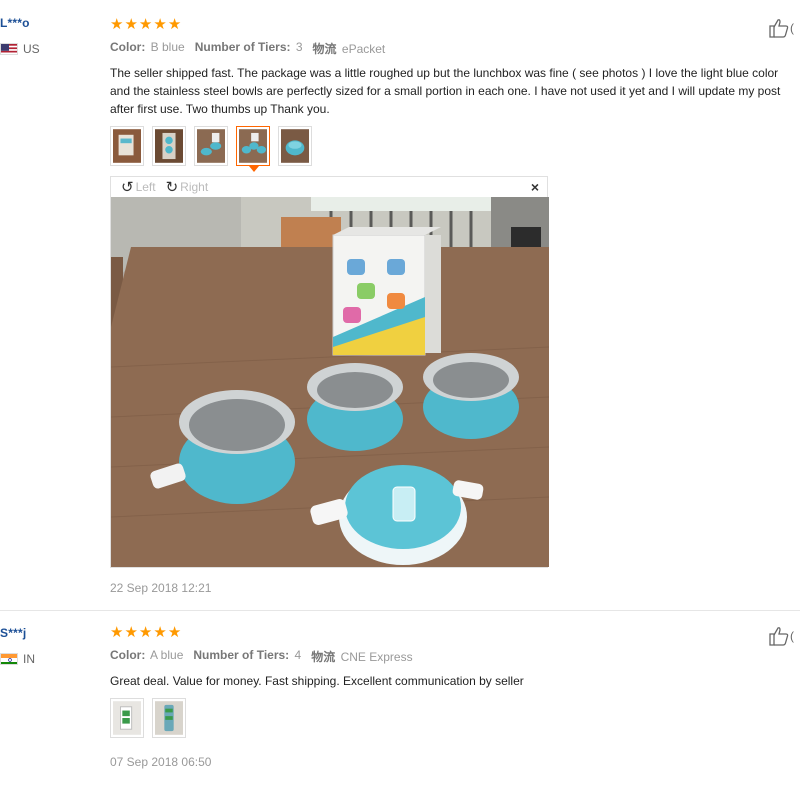 Image resolution: width=800 pixels, height=800 pixels. What do you see at coordinates (20, 49) in the screenshot?
I see `reviewer-country: US` at bounding box center [20, 49].